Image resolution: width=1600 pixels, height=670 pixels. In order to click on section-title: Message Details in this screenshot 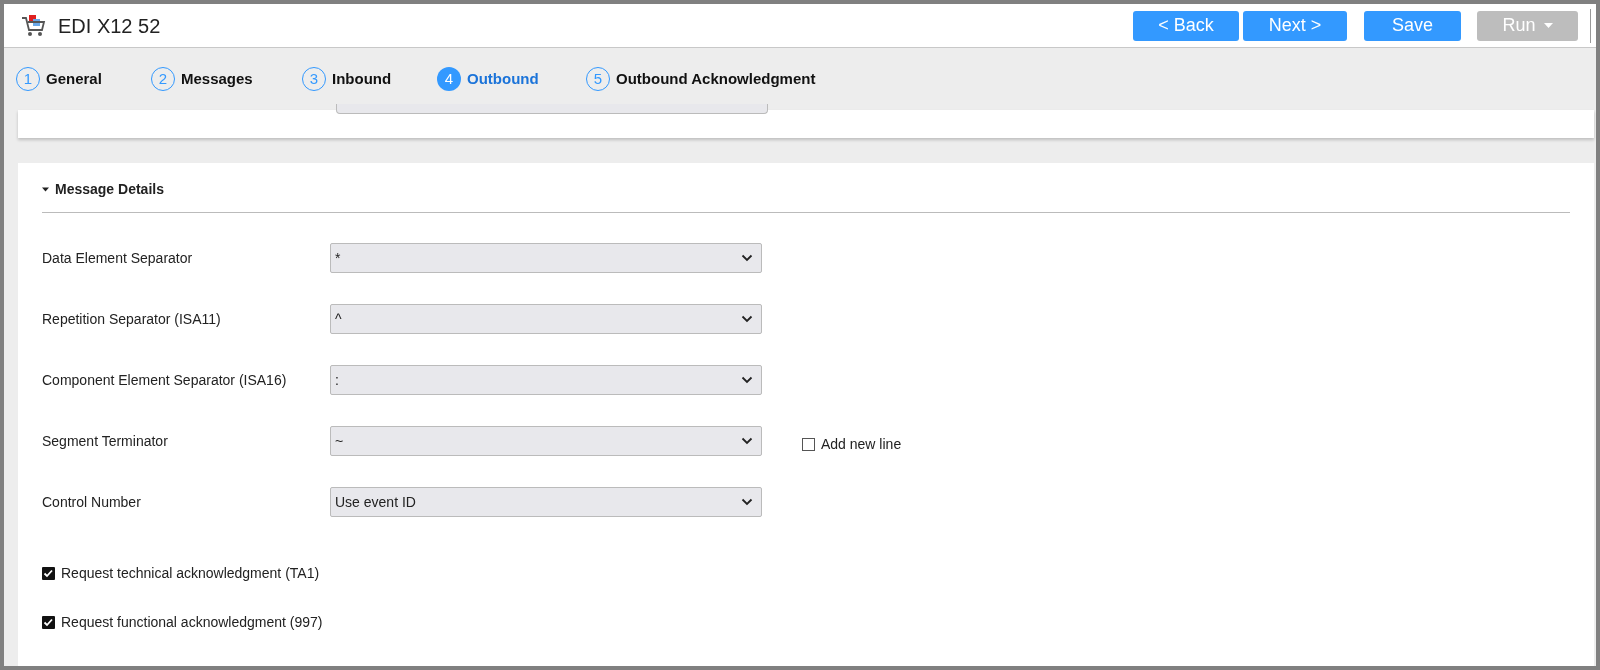, I will do `click(109, 189)`.